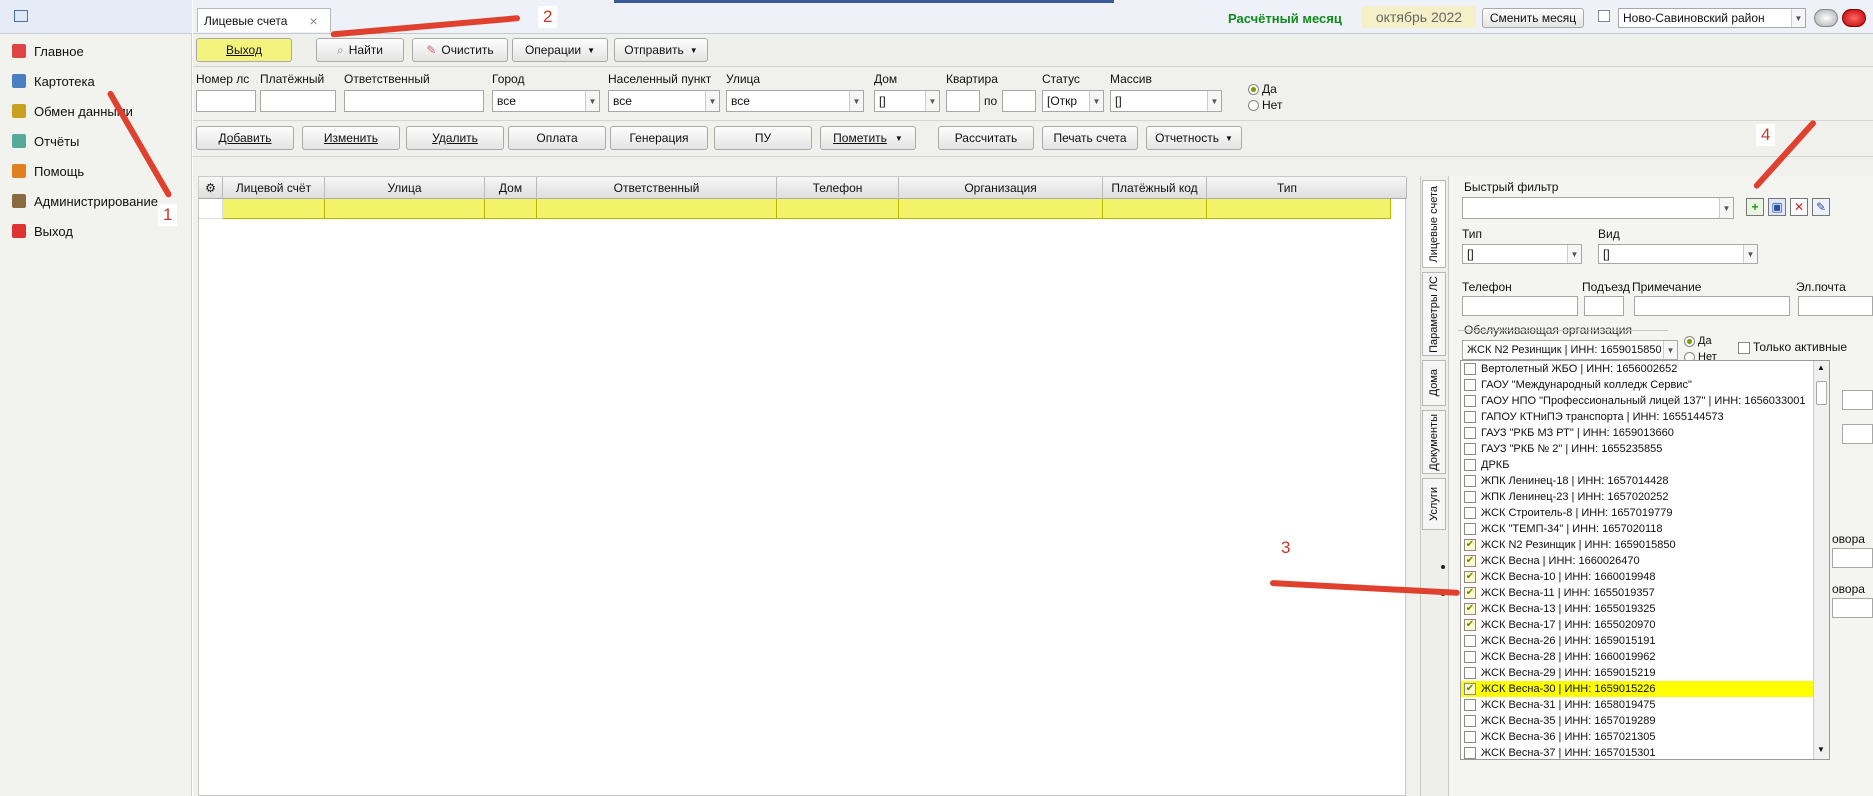  I want to click on list-item: ЖСК "ТЕМП-34" | ИНН: 1657020118, so click(1637, 529).